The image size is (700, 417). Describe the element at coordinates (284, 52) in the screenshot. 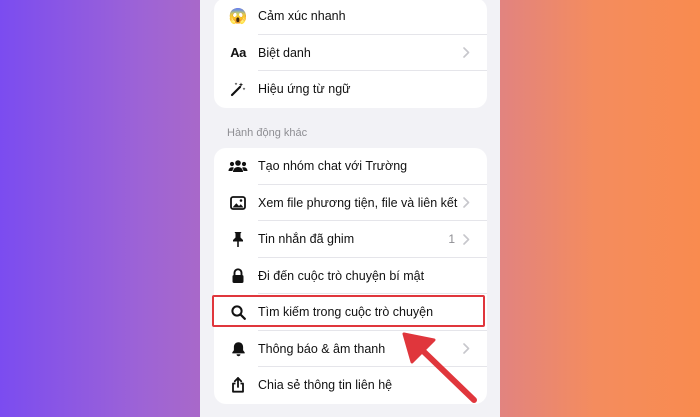

I see `nickname-label: Biệt danh` at that location.